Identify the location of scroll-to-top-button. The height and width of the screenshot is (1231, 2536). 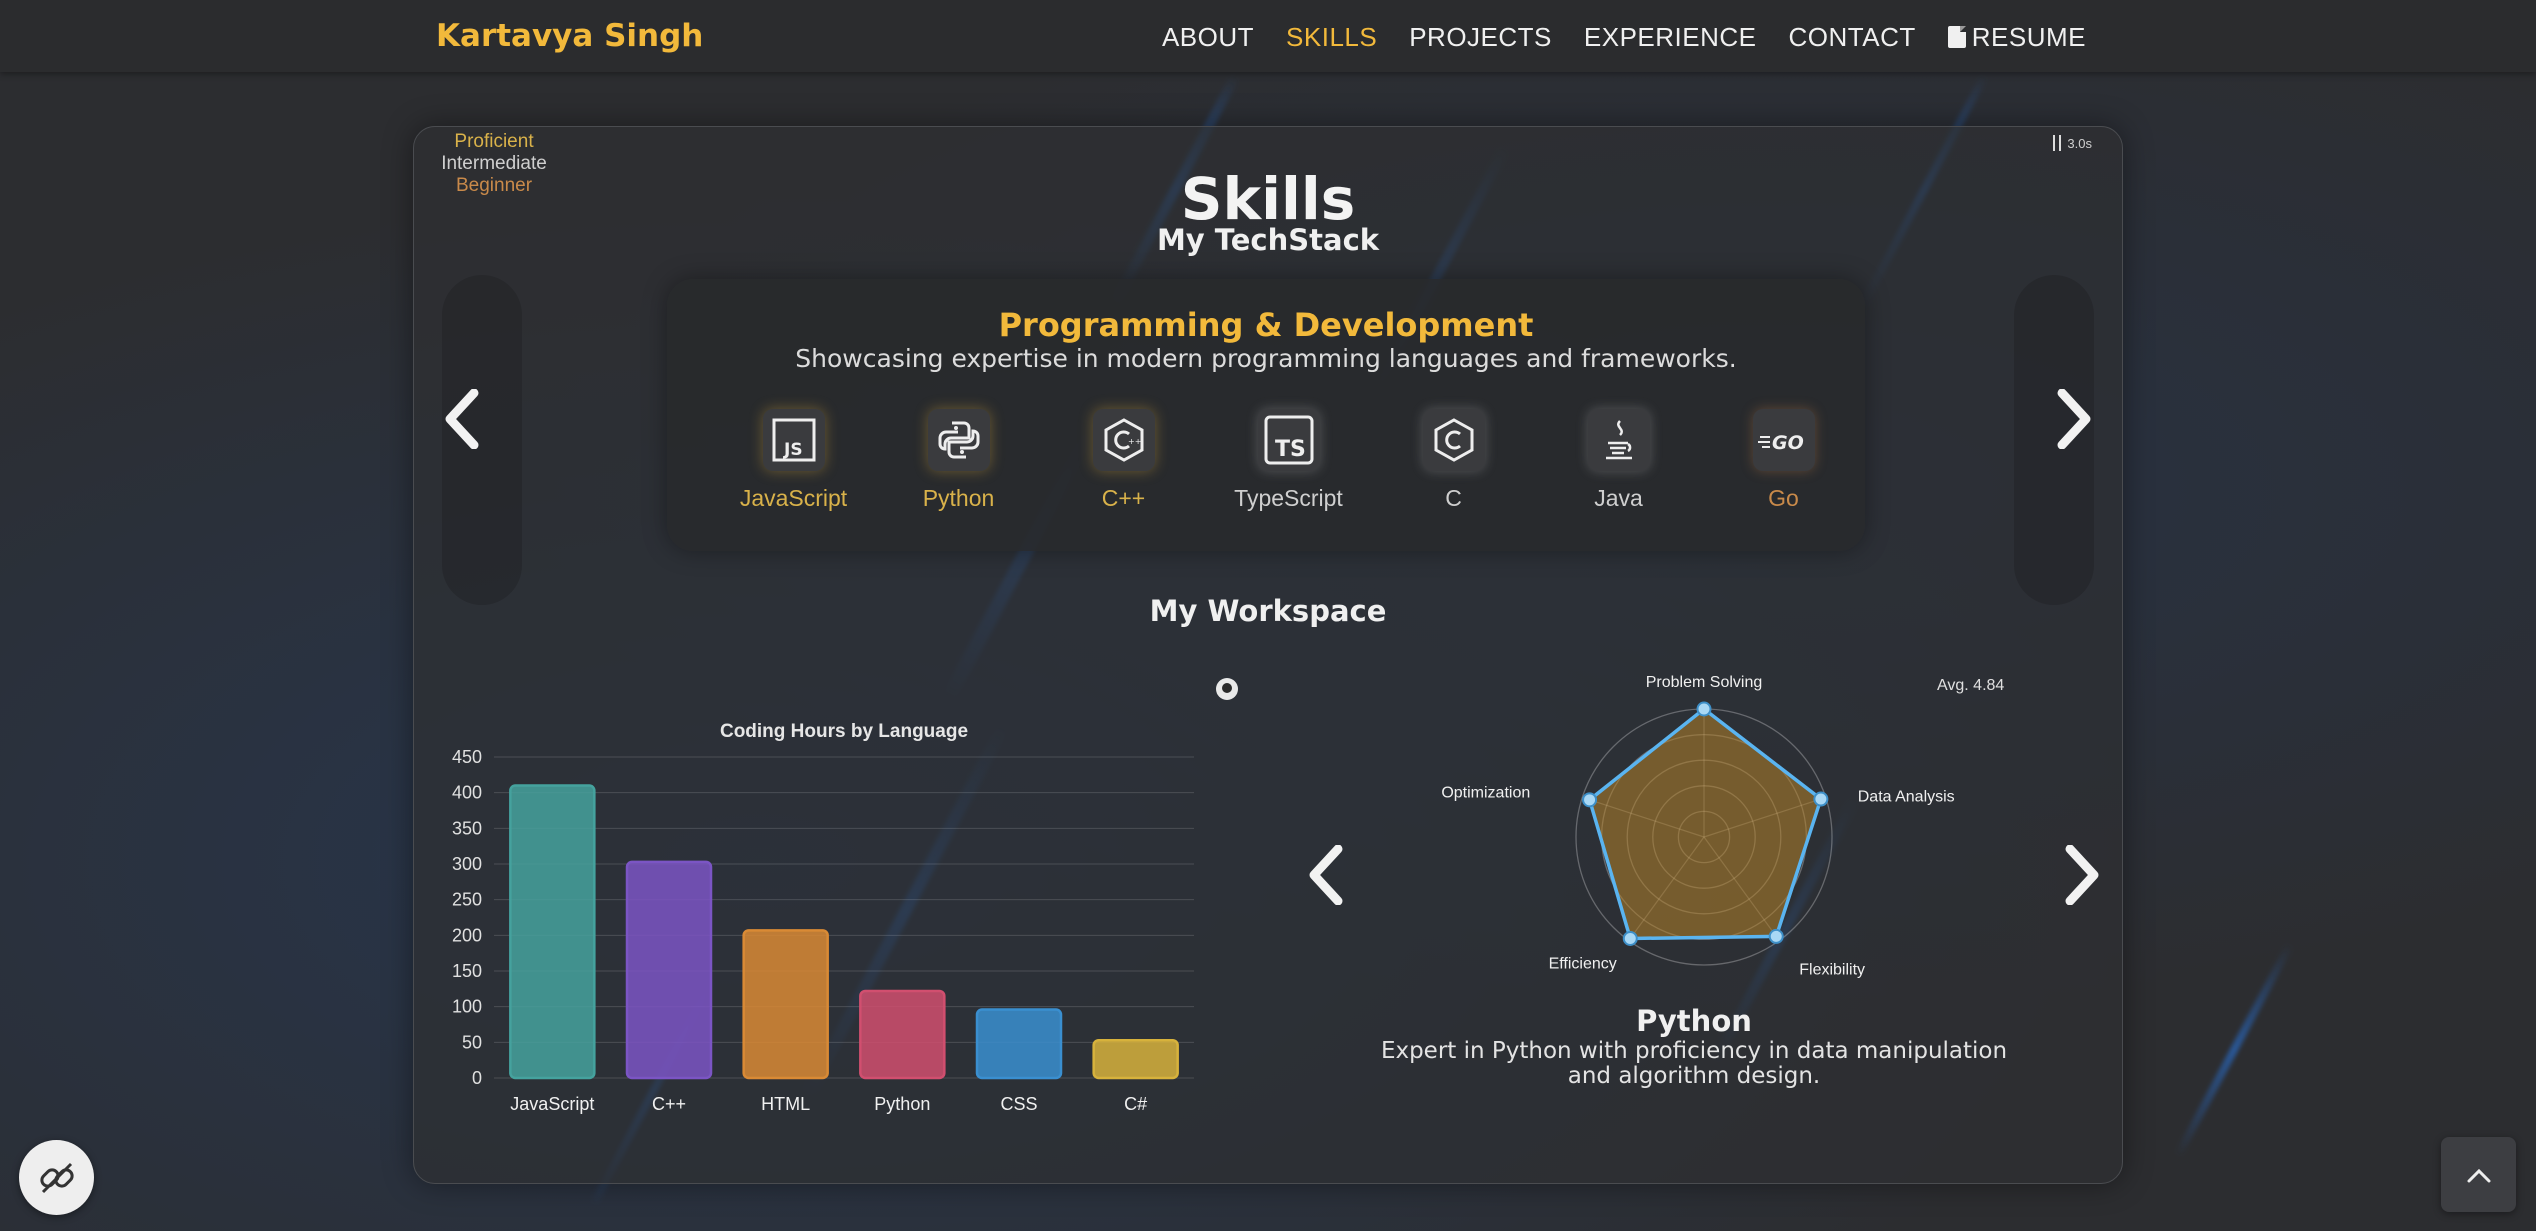
(2478, 1174).